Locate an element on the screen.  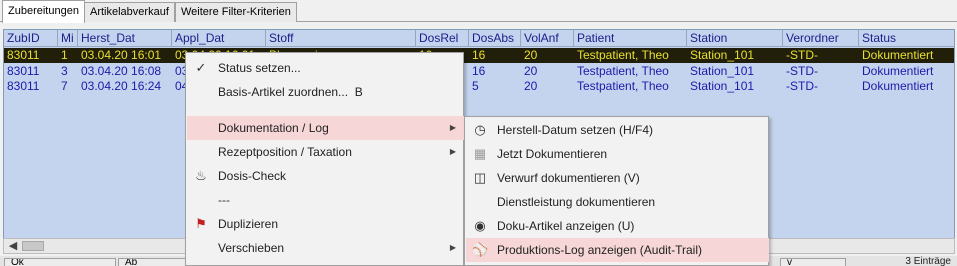
column-header-station: Station is located at coordinates (735, 38).